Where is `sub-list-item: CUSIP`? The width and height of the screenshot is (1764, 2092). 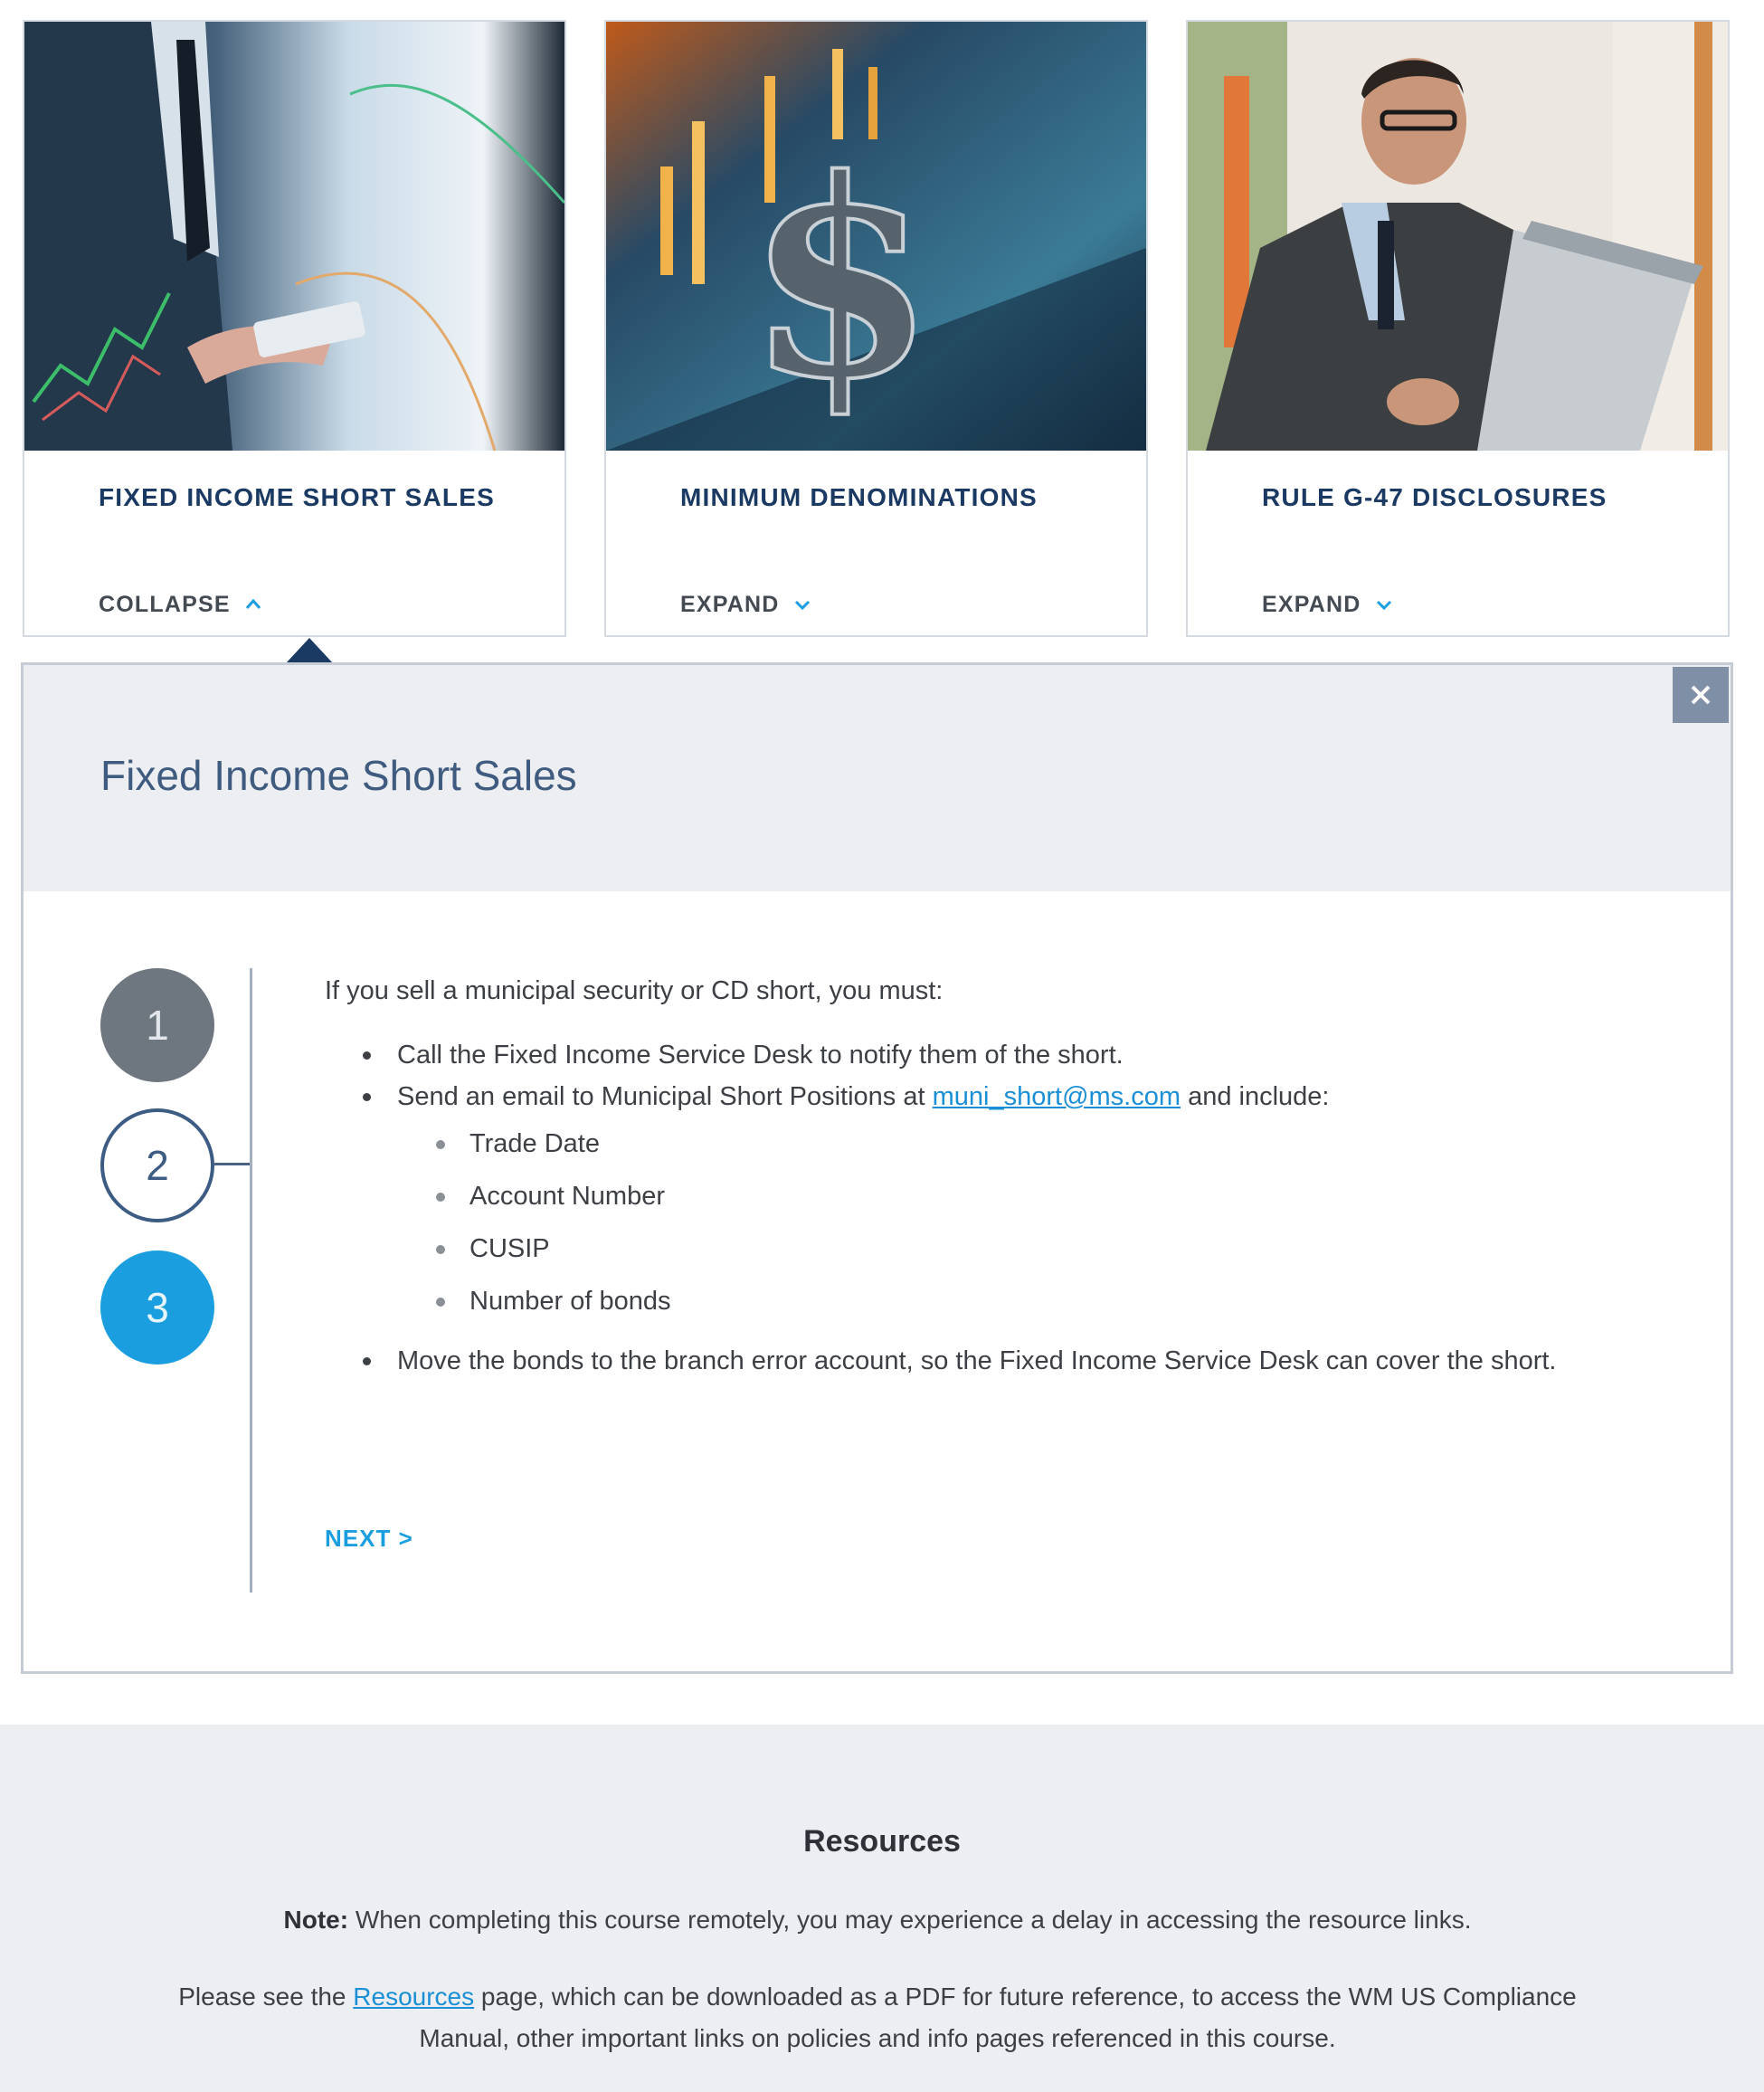 sub-list-item: CUSIP is located at coordinates (1039, 1248).